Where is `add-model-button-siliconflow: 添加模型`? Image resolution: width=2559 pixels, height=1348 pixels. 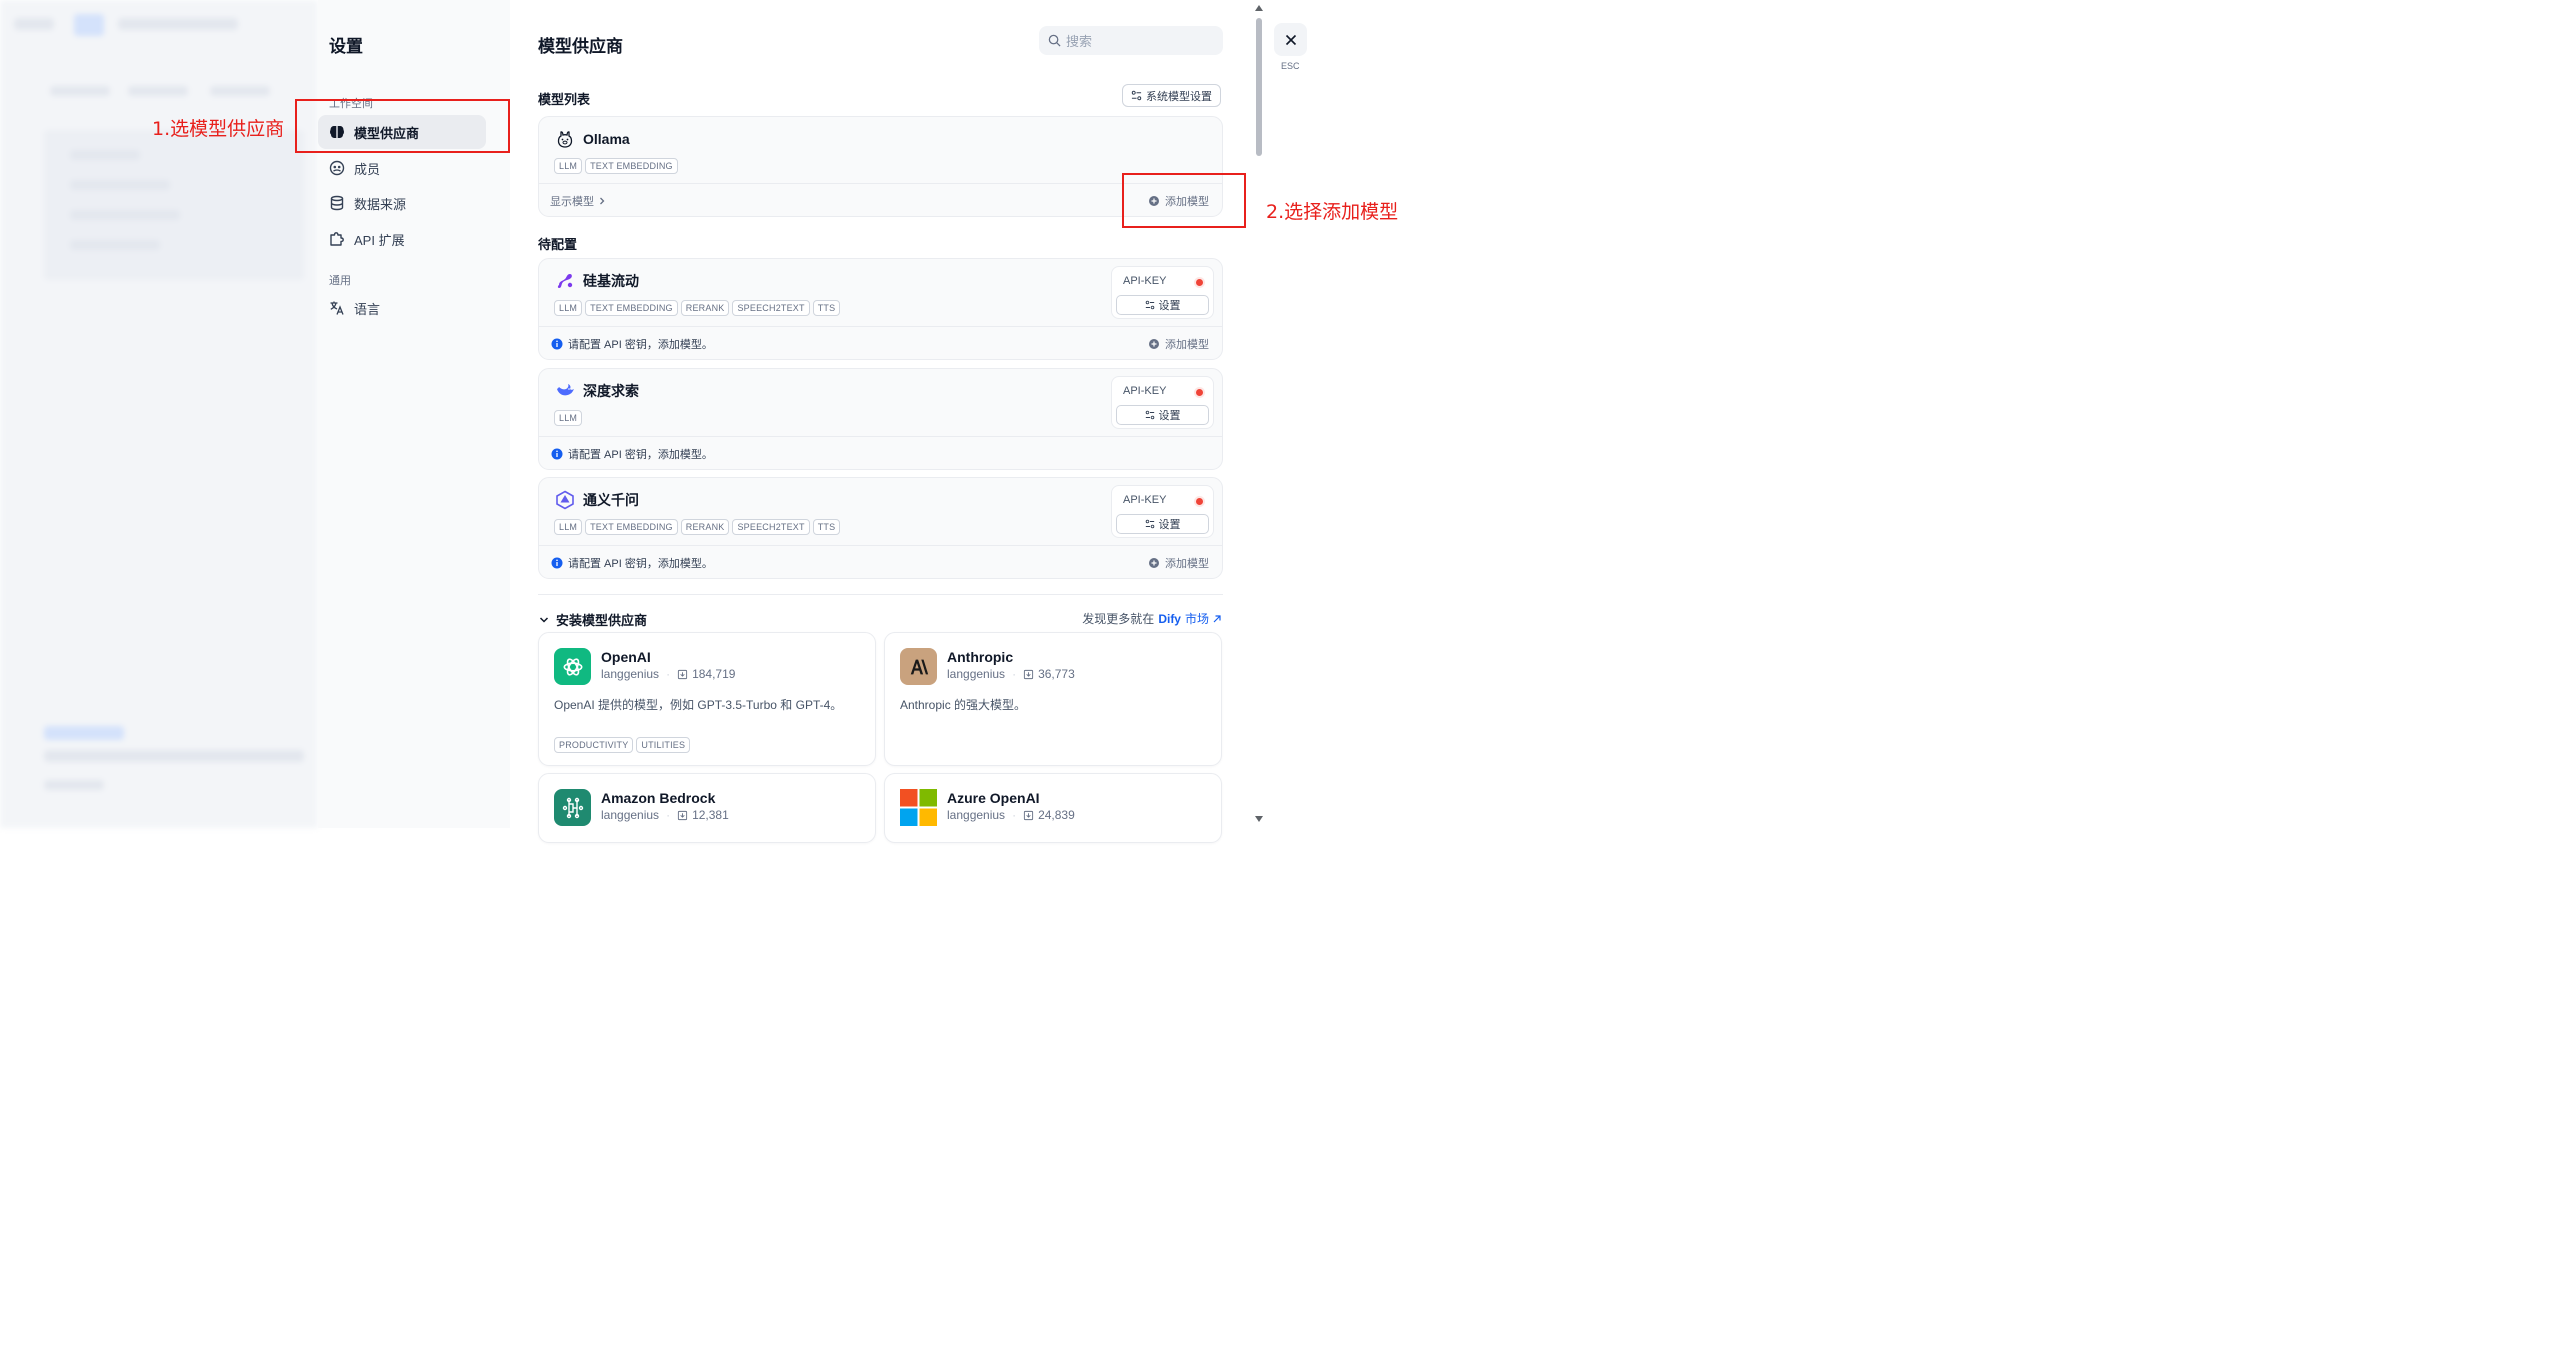 add-model-button-siliconflow: 添加模型 is located at coordinates (1178, 344).